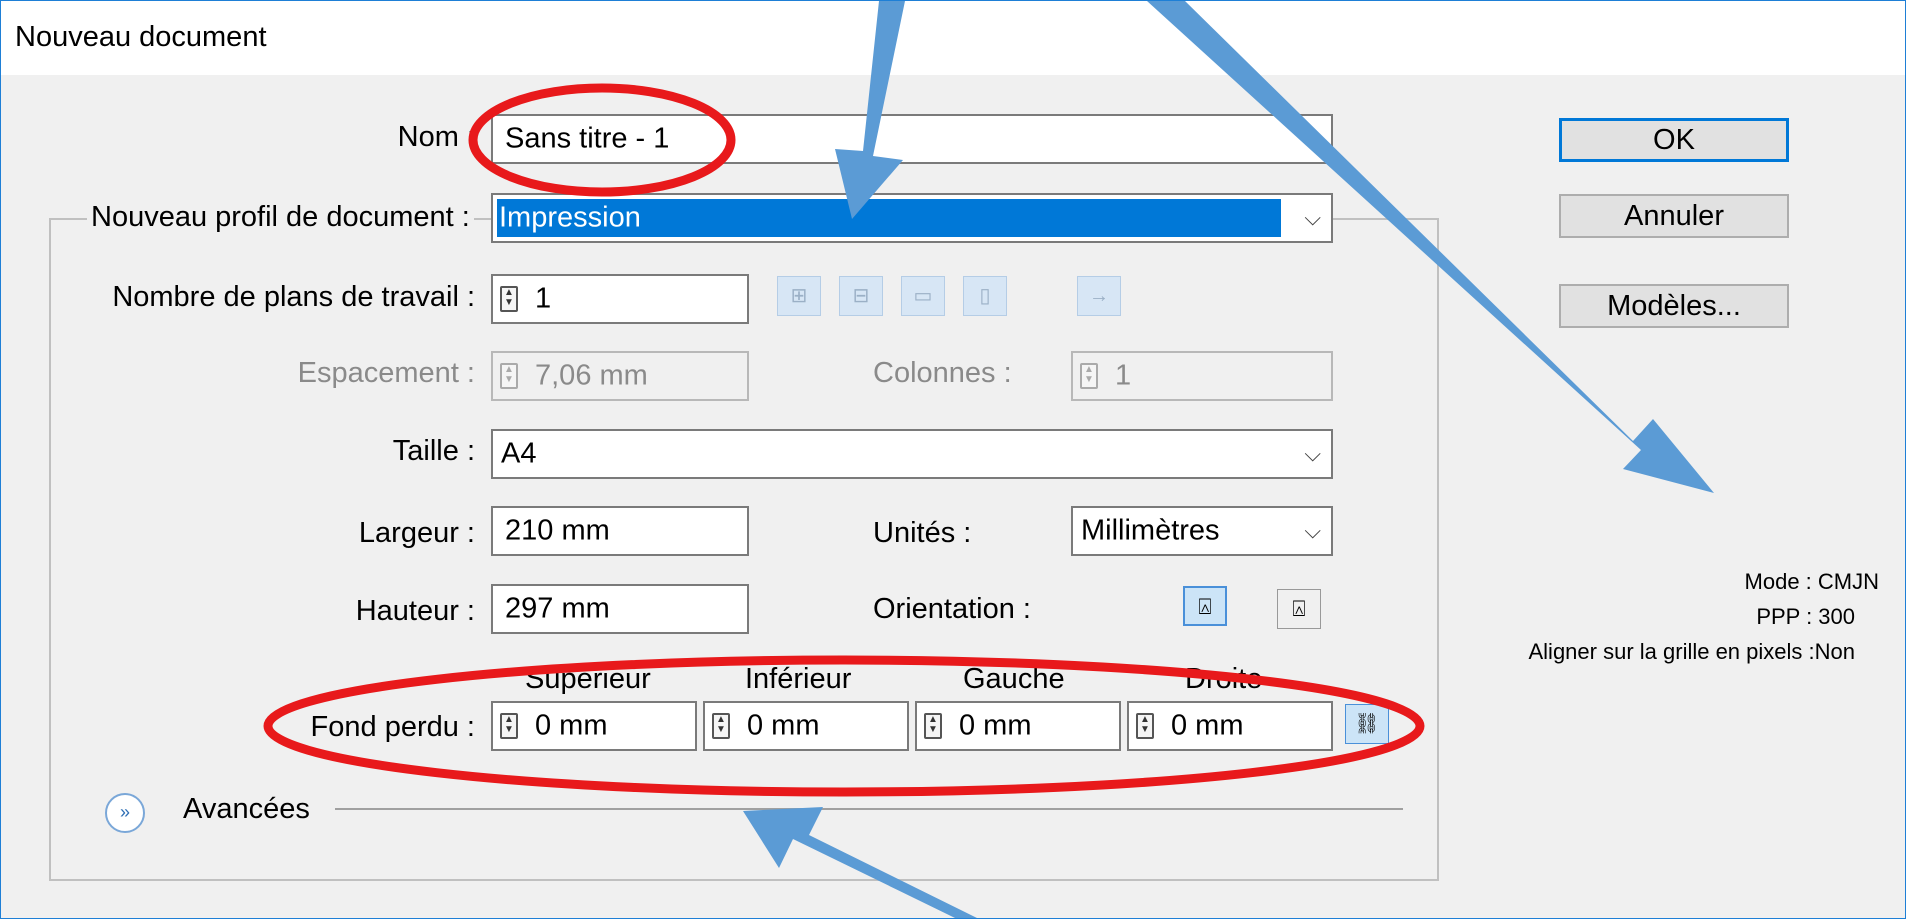 This screenshot has height=919, width=1906. What do you see at coordinates (995, 725) in the screenshot?
I see `bleed-left-value: 0 mm` at bounding box center [995, 725].